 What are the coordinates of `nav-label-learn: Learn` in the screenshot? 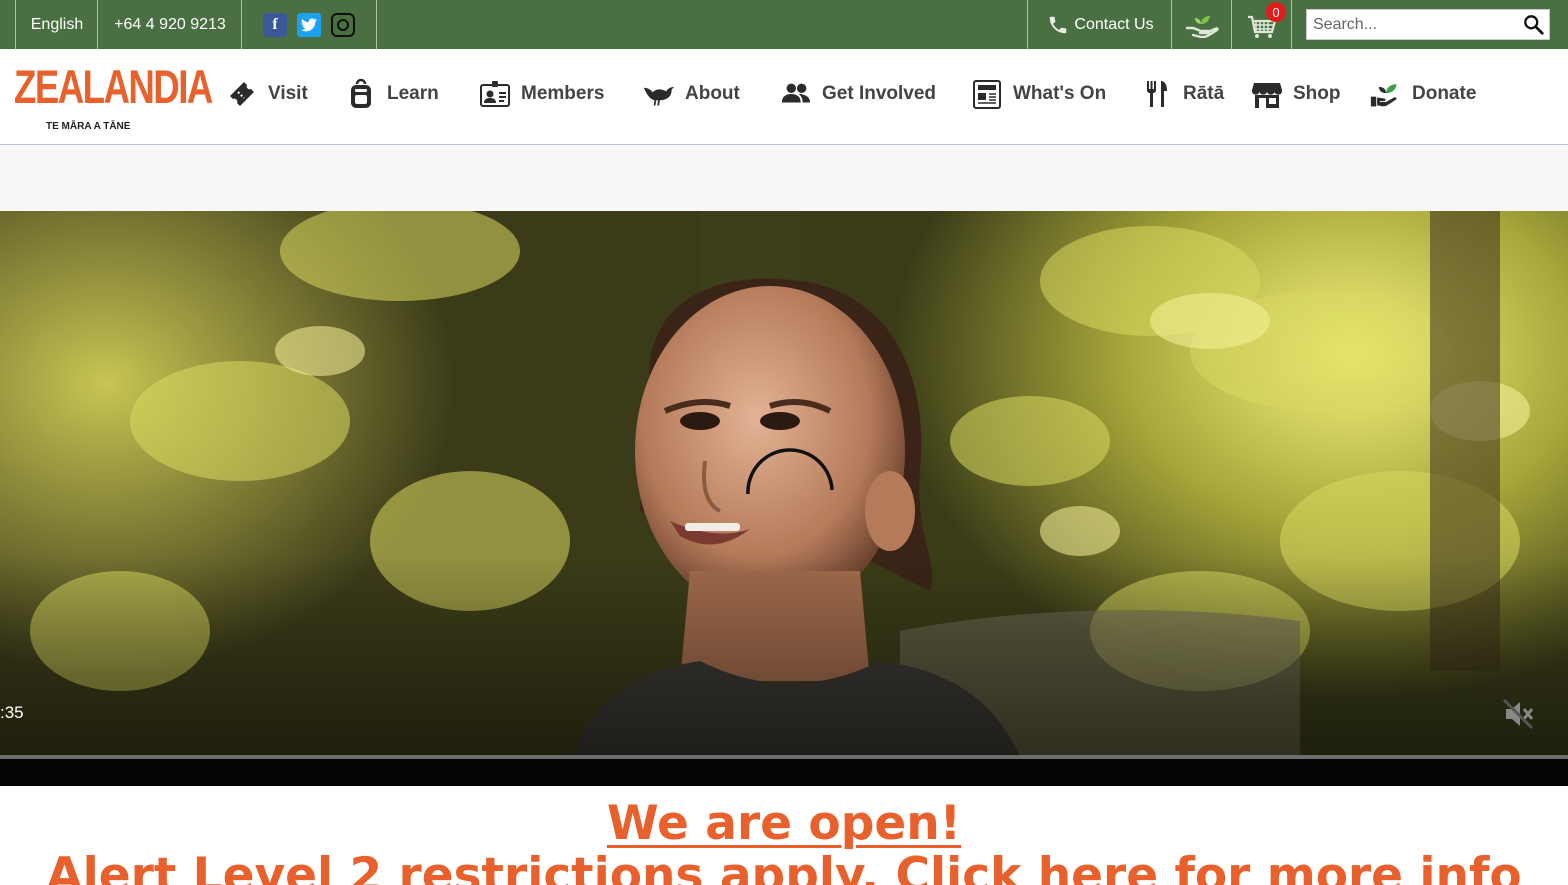 It's located at (413, 93).